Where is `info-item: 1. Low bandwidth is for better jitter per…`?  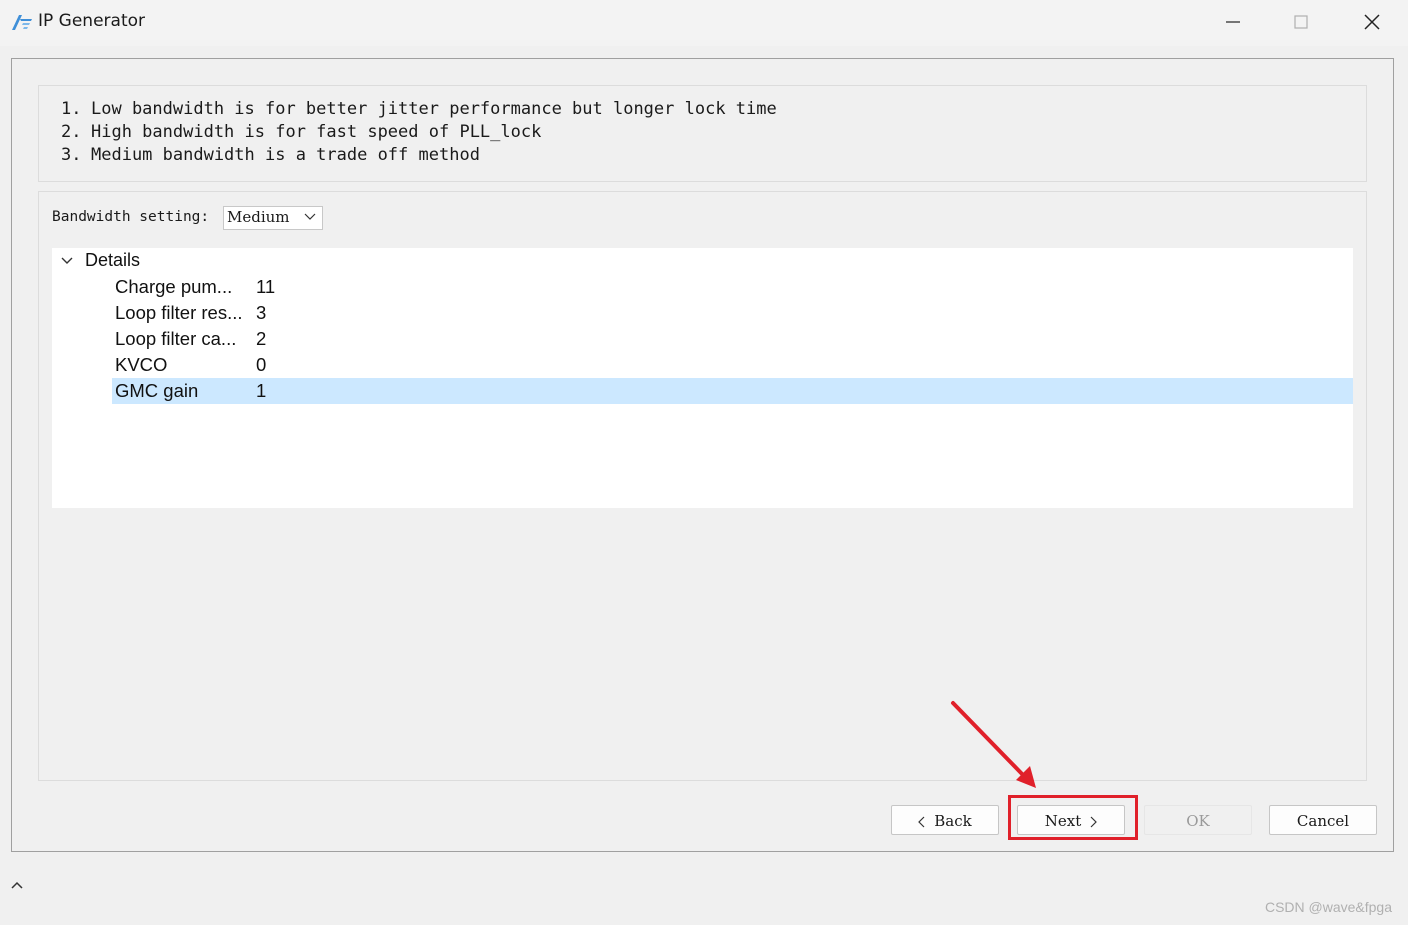 info-item: 1. Low bandwidth is for better jitter per… is located at coordinates (419, 109).